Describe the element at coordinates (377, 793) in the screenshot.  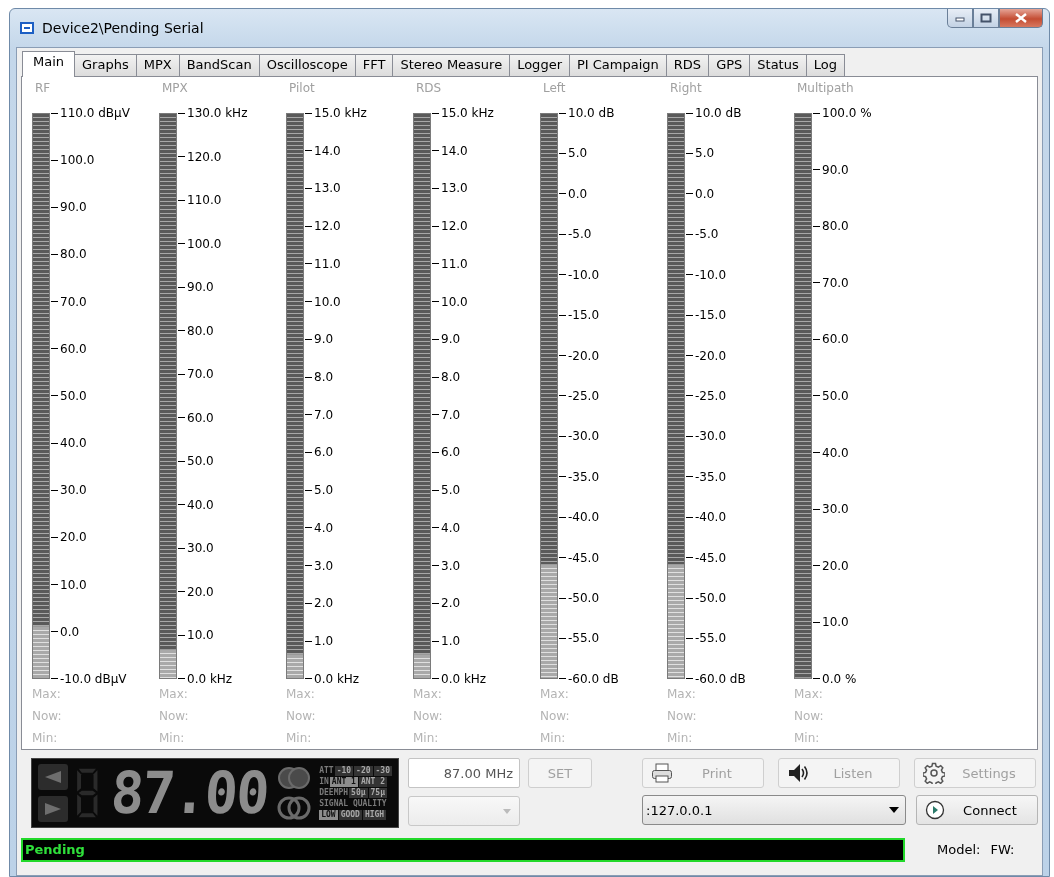
I see `indicator: 75µ` at that location.